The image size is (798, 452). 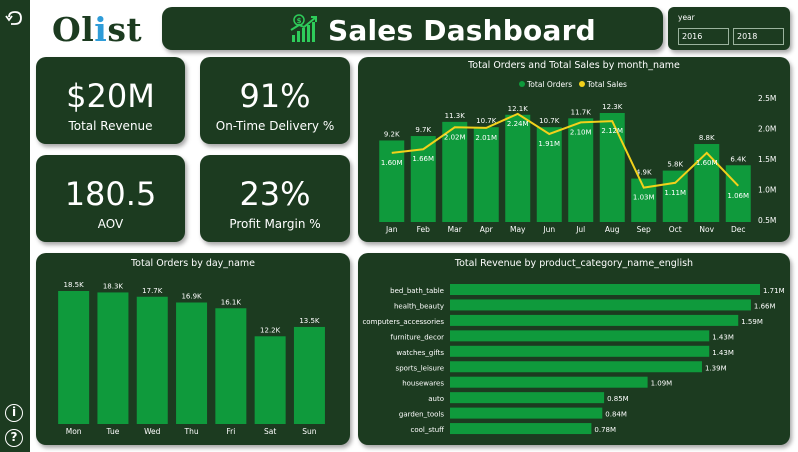 What do you see at coordinates (767, 220) in the screenshot?
I see `y2-tick-label: 0.5M` at bounding box center [767, 220].